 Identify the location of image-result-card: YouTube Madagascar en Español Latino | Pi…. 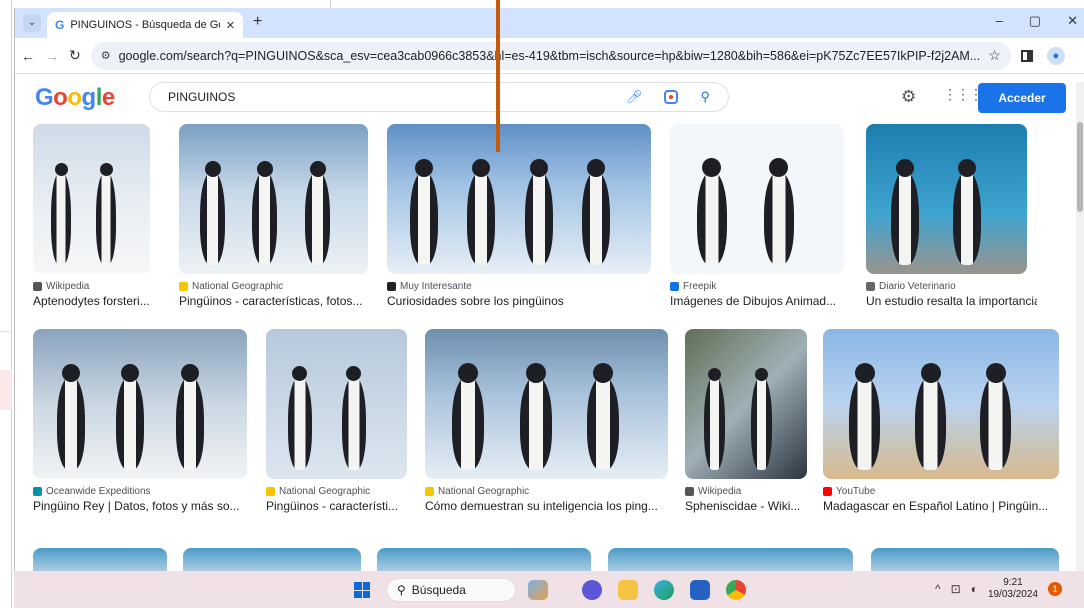
(941, 426).